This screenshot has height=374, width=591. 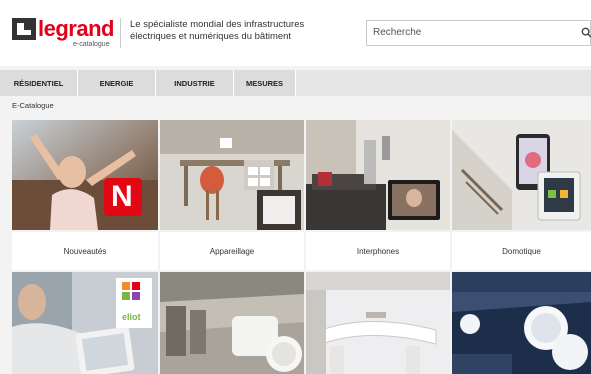 I want to click on domotique-photo, so click(x=521, y=175).